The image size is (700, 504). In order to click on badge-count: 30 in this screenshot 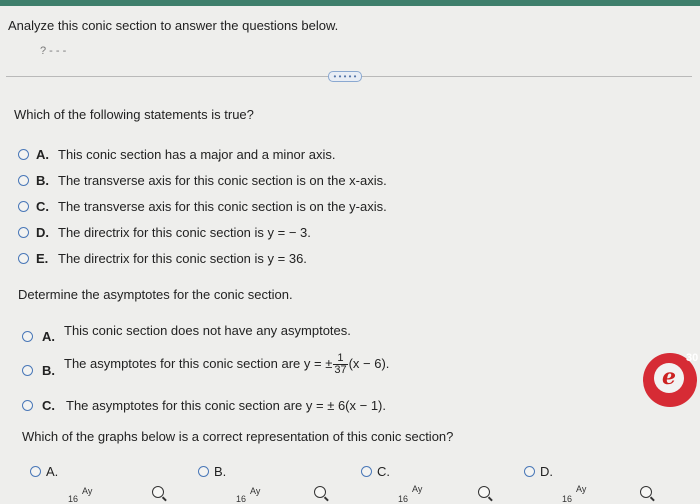, I will do `click(692, 358)`.